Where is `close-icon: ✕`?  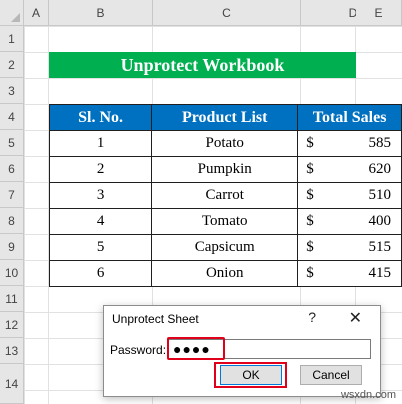
close-icon: ✕ is located at coordinates (355, 318).